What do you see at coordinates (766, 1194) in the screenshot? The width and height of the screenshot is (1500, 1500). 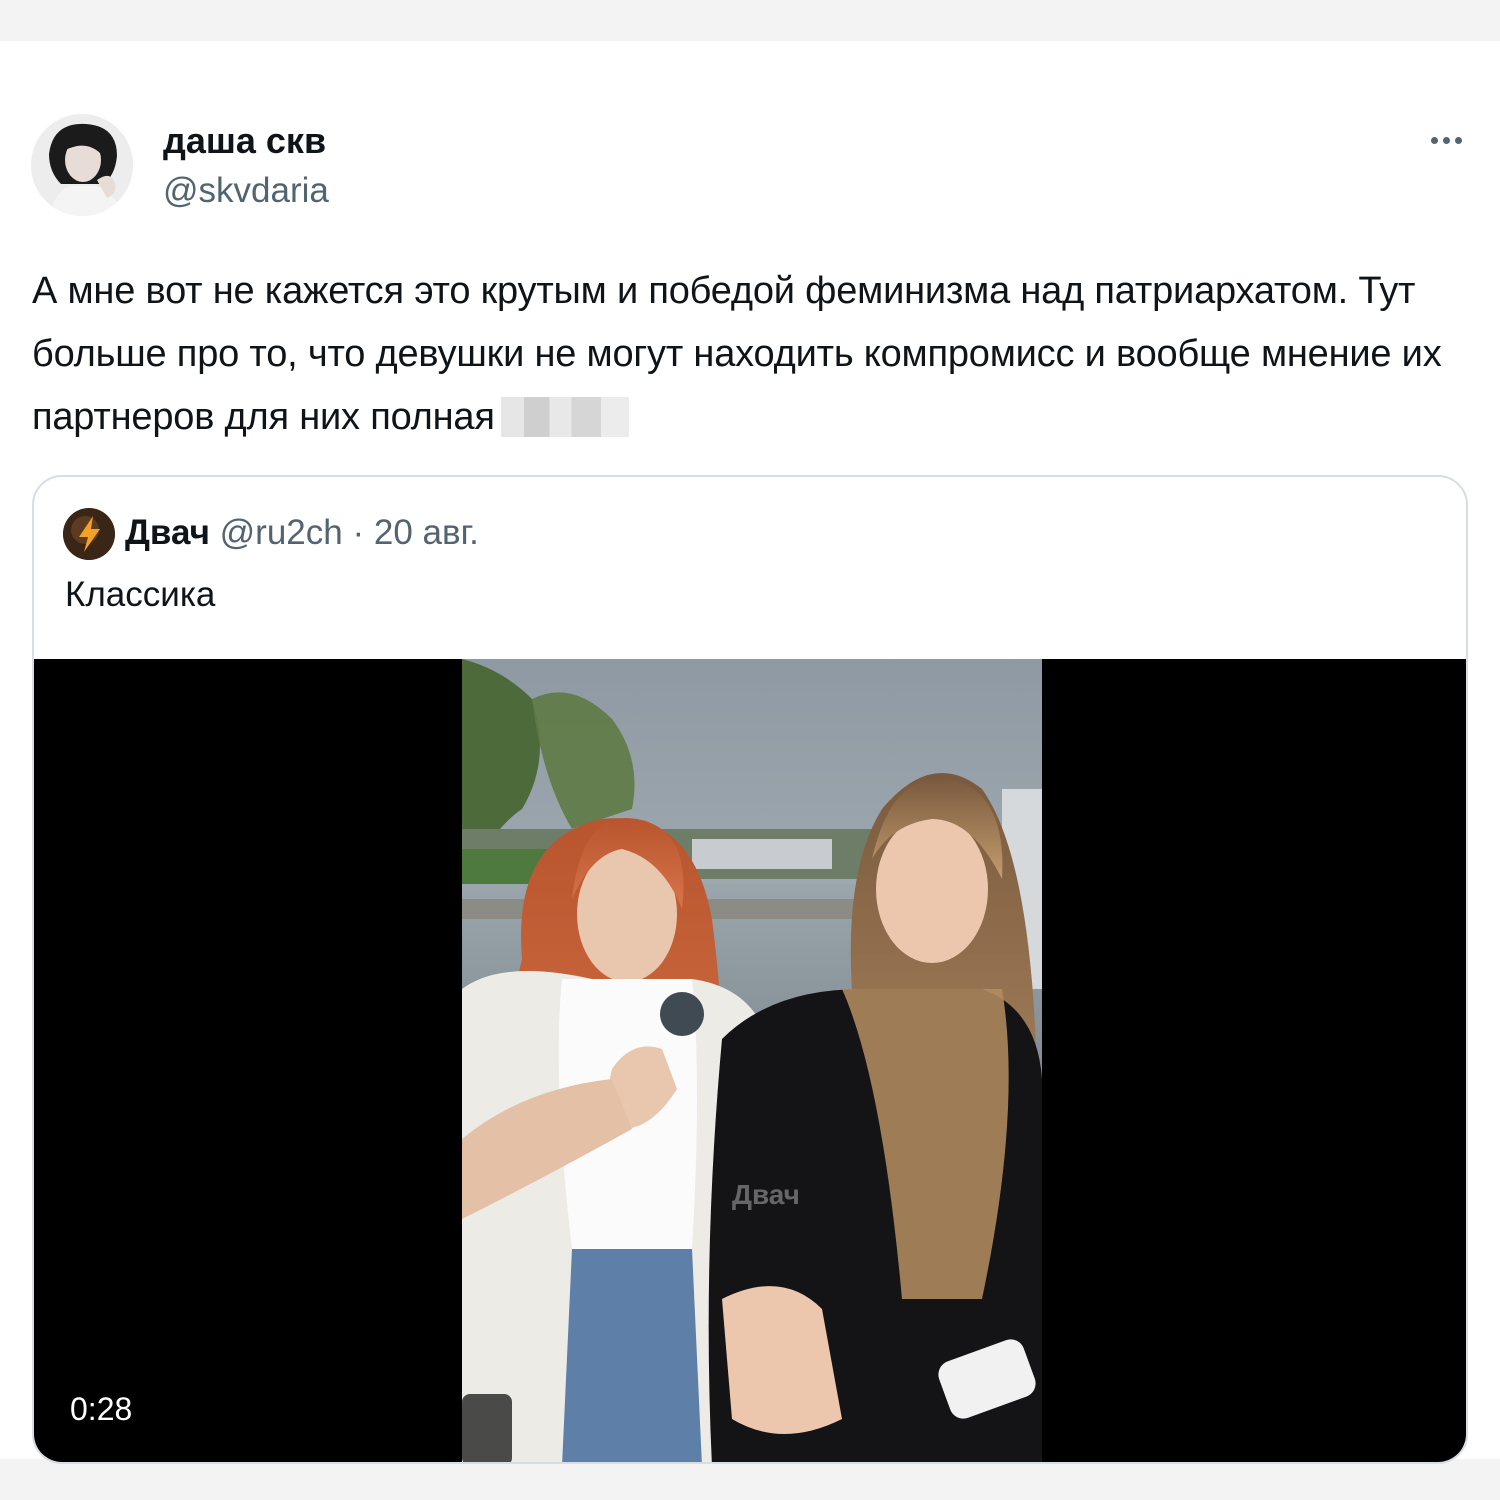 I see `video-watermark: Двач` at bounding box center [766, 1194].